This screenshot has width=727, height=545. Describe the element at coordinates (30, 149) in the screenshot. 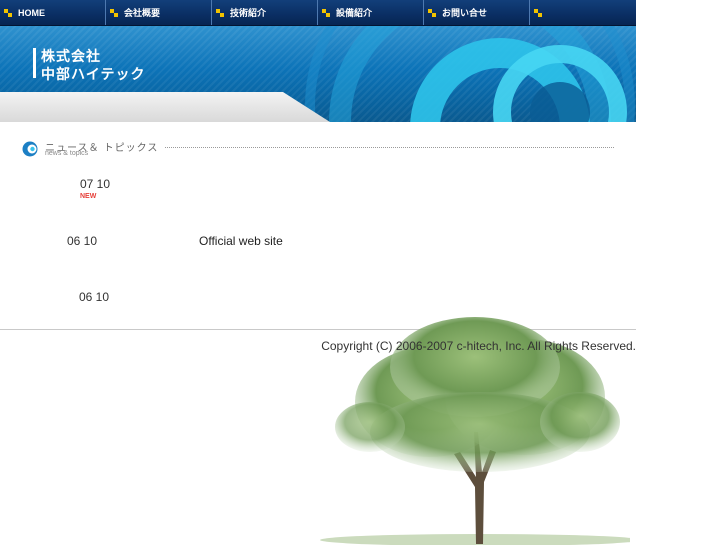

I see `news-c-icon` at that location.